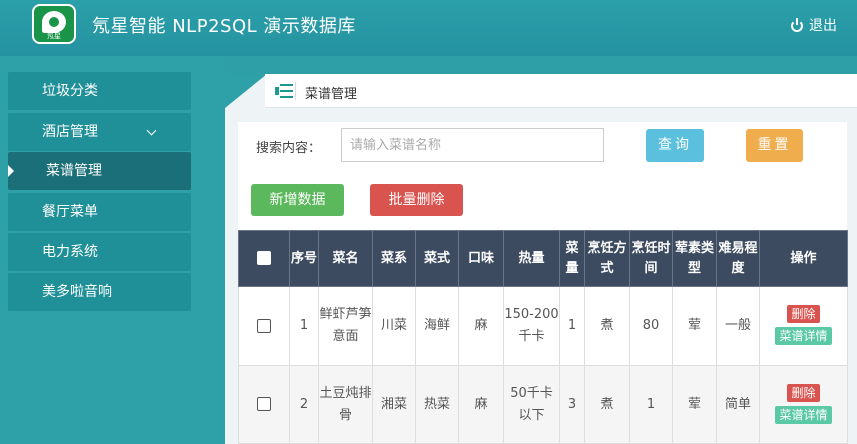 The width and height of the screenshot is (857, 444). I want to click on column-header: 菜量, so click(572, 258).